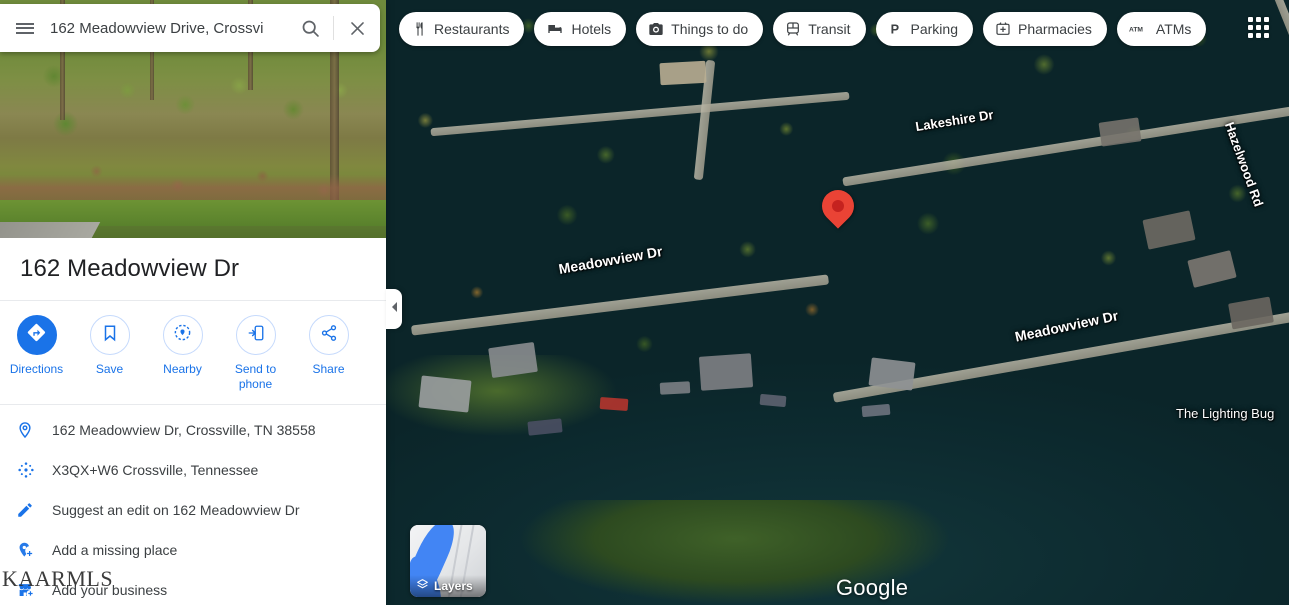  What do you see at coordinates (793, 29) in the screenshot?
I see `transit-icon` at bounding box center [793, 29].